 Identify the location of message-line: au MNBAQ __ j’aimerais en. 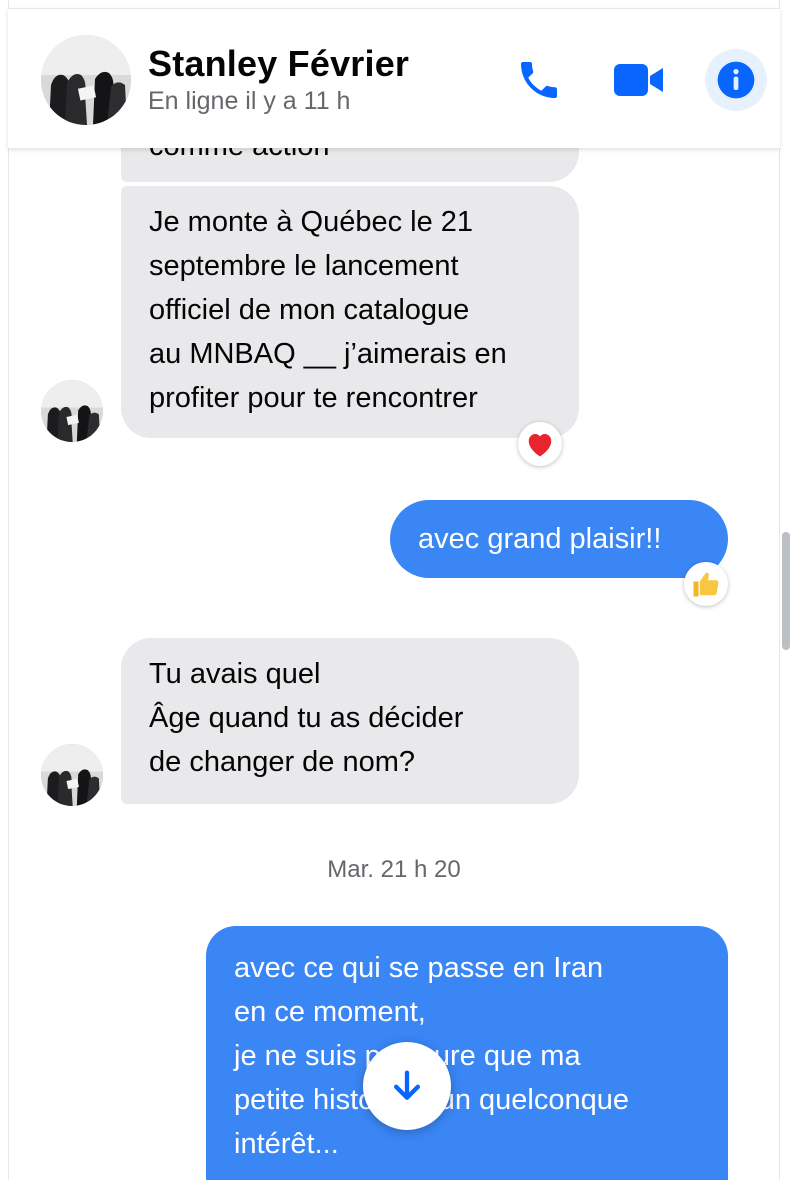
(328, 354).